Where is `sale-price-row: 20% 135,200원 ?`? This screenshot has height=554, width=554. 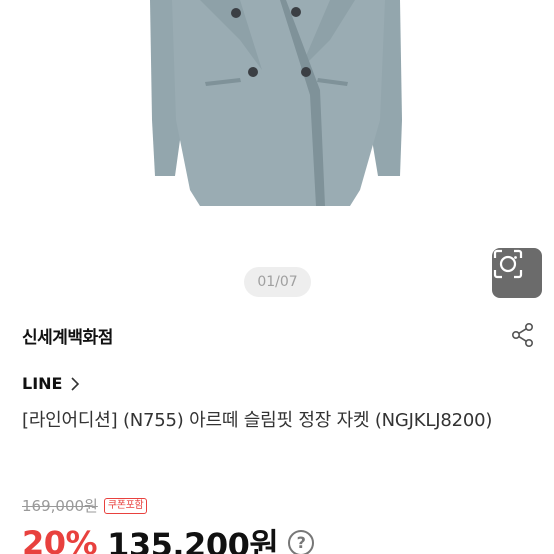
sale-price-row: 20% 135,200원 ? is located at coordinates (168, 537).